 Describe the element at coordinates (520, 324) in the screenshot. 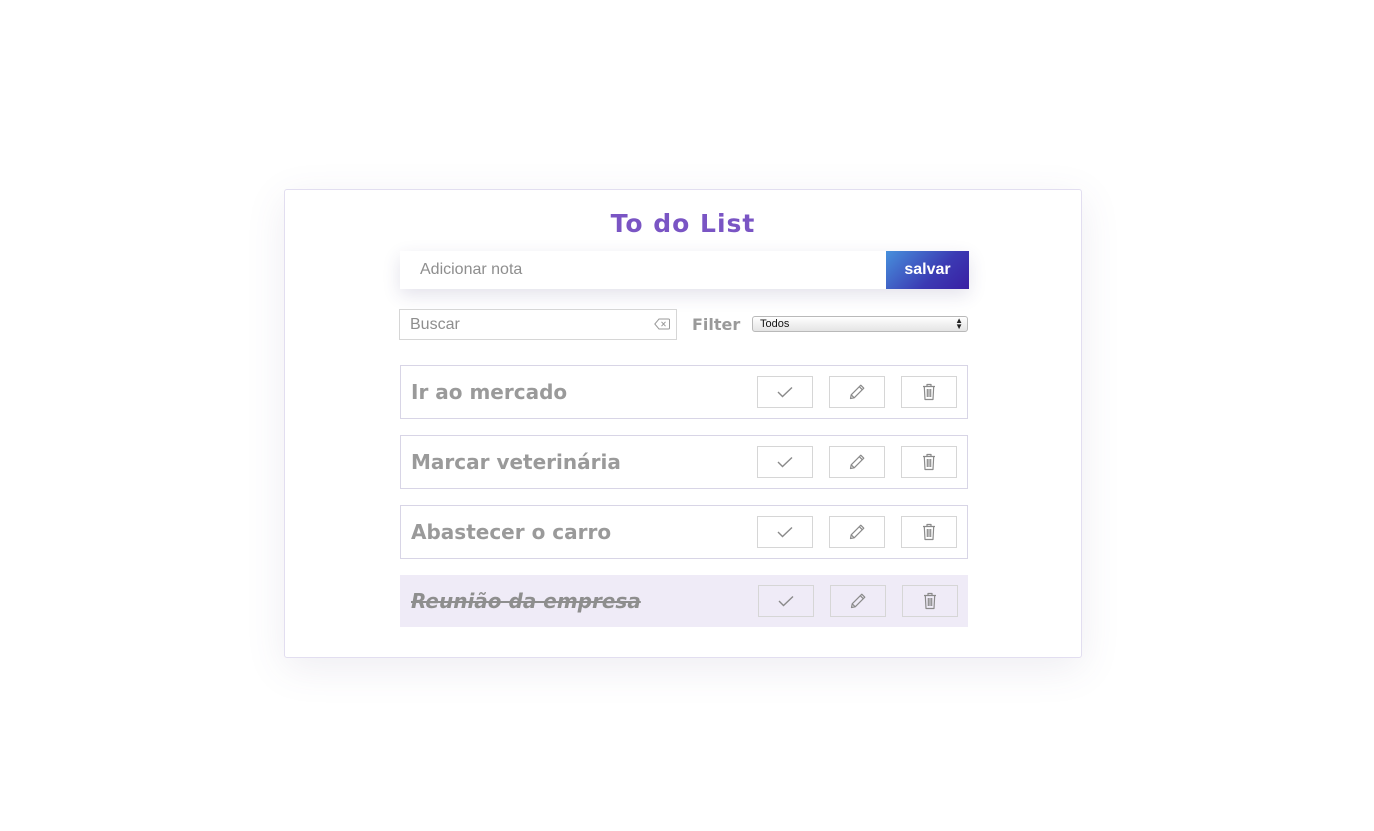

I see `search-input` at that location.